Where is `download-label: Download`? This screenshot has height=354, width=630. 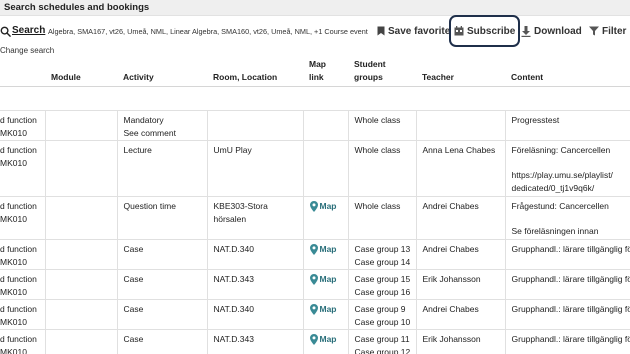
download-label: Download is located at coordinates (558, 31).